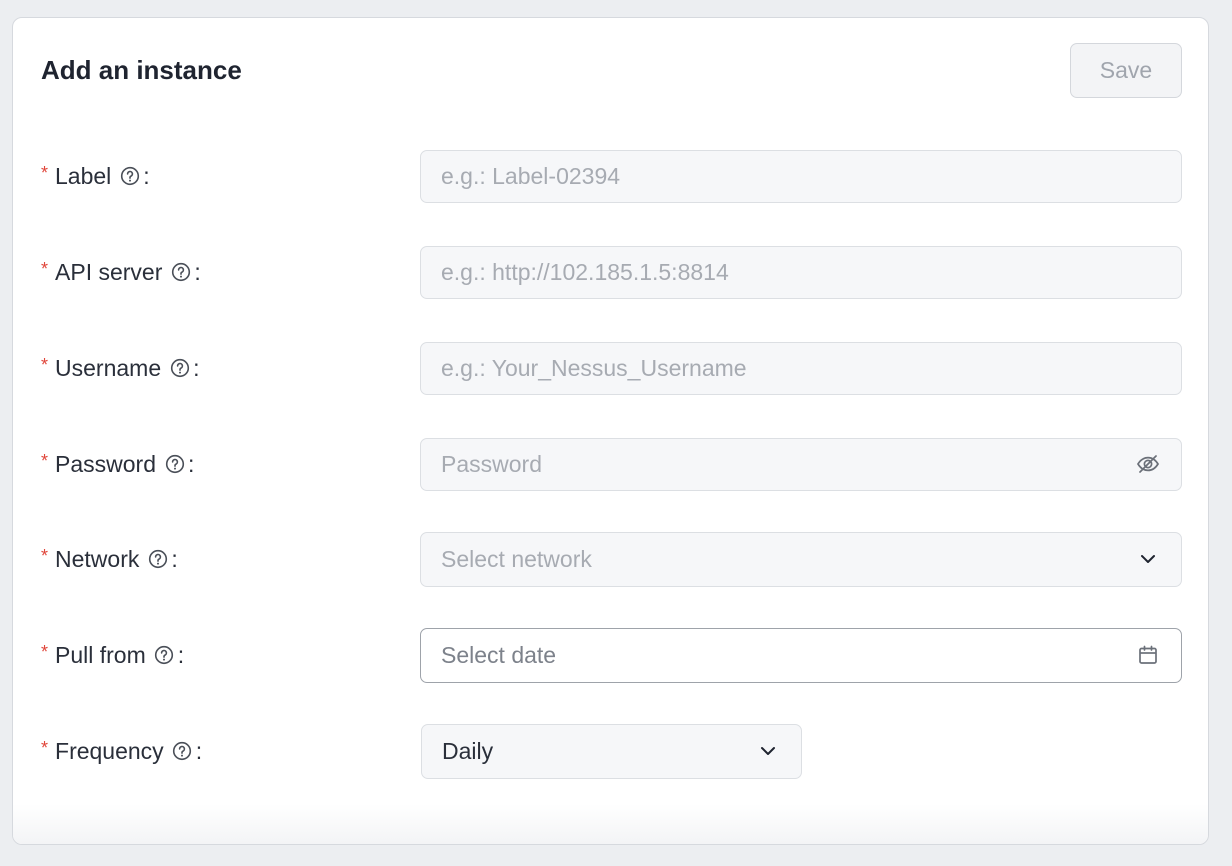 The height and width of the screenshot is (866, 1232). What do you see at coordinates (801, 464) in the screenshot?
I see `password-input: Password` at bounding box center [801, 464].